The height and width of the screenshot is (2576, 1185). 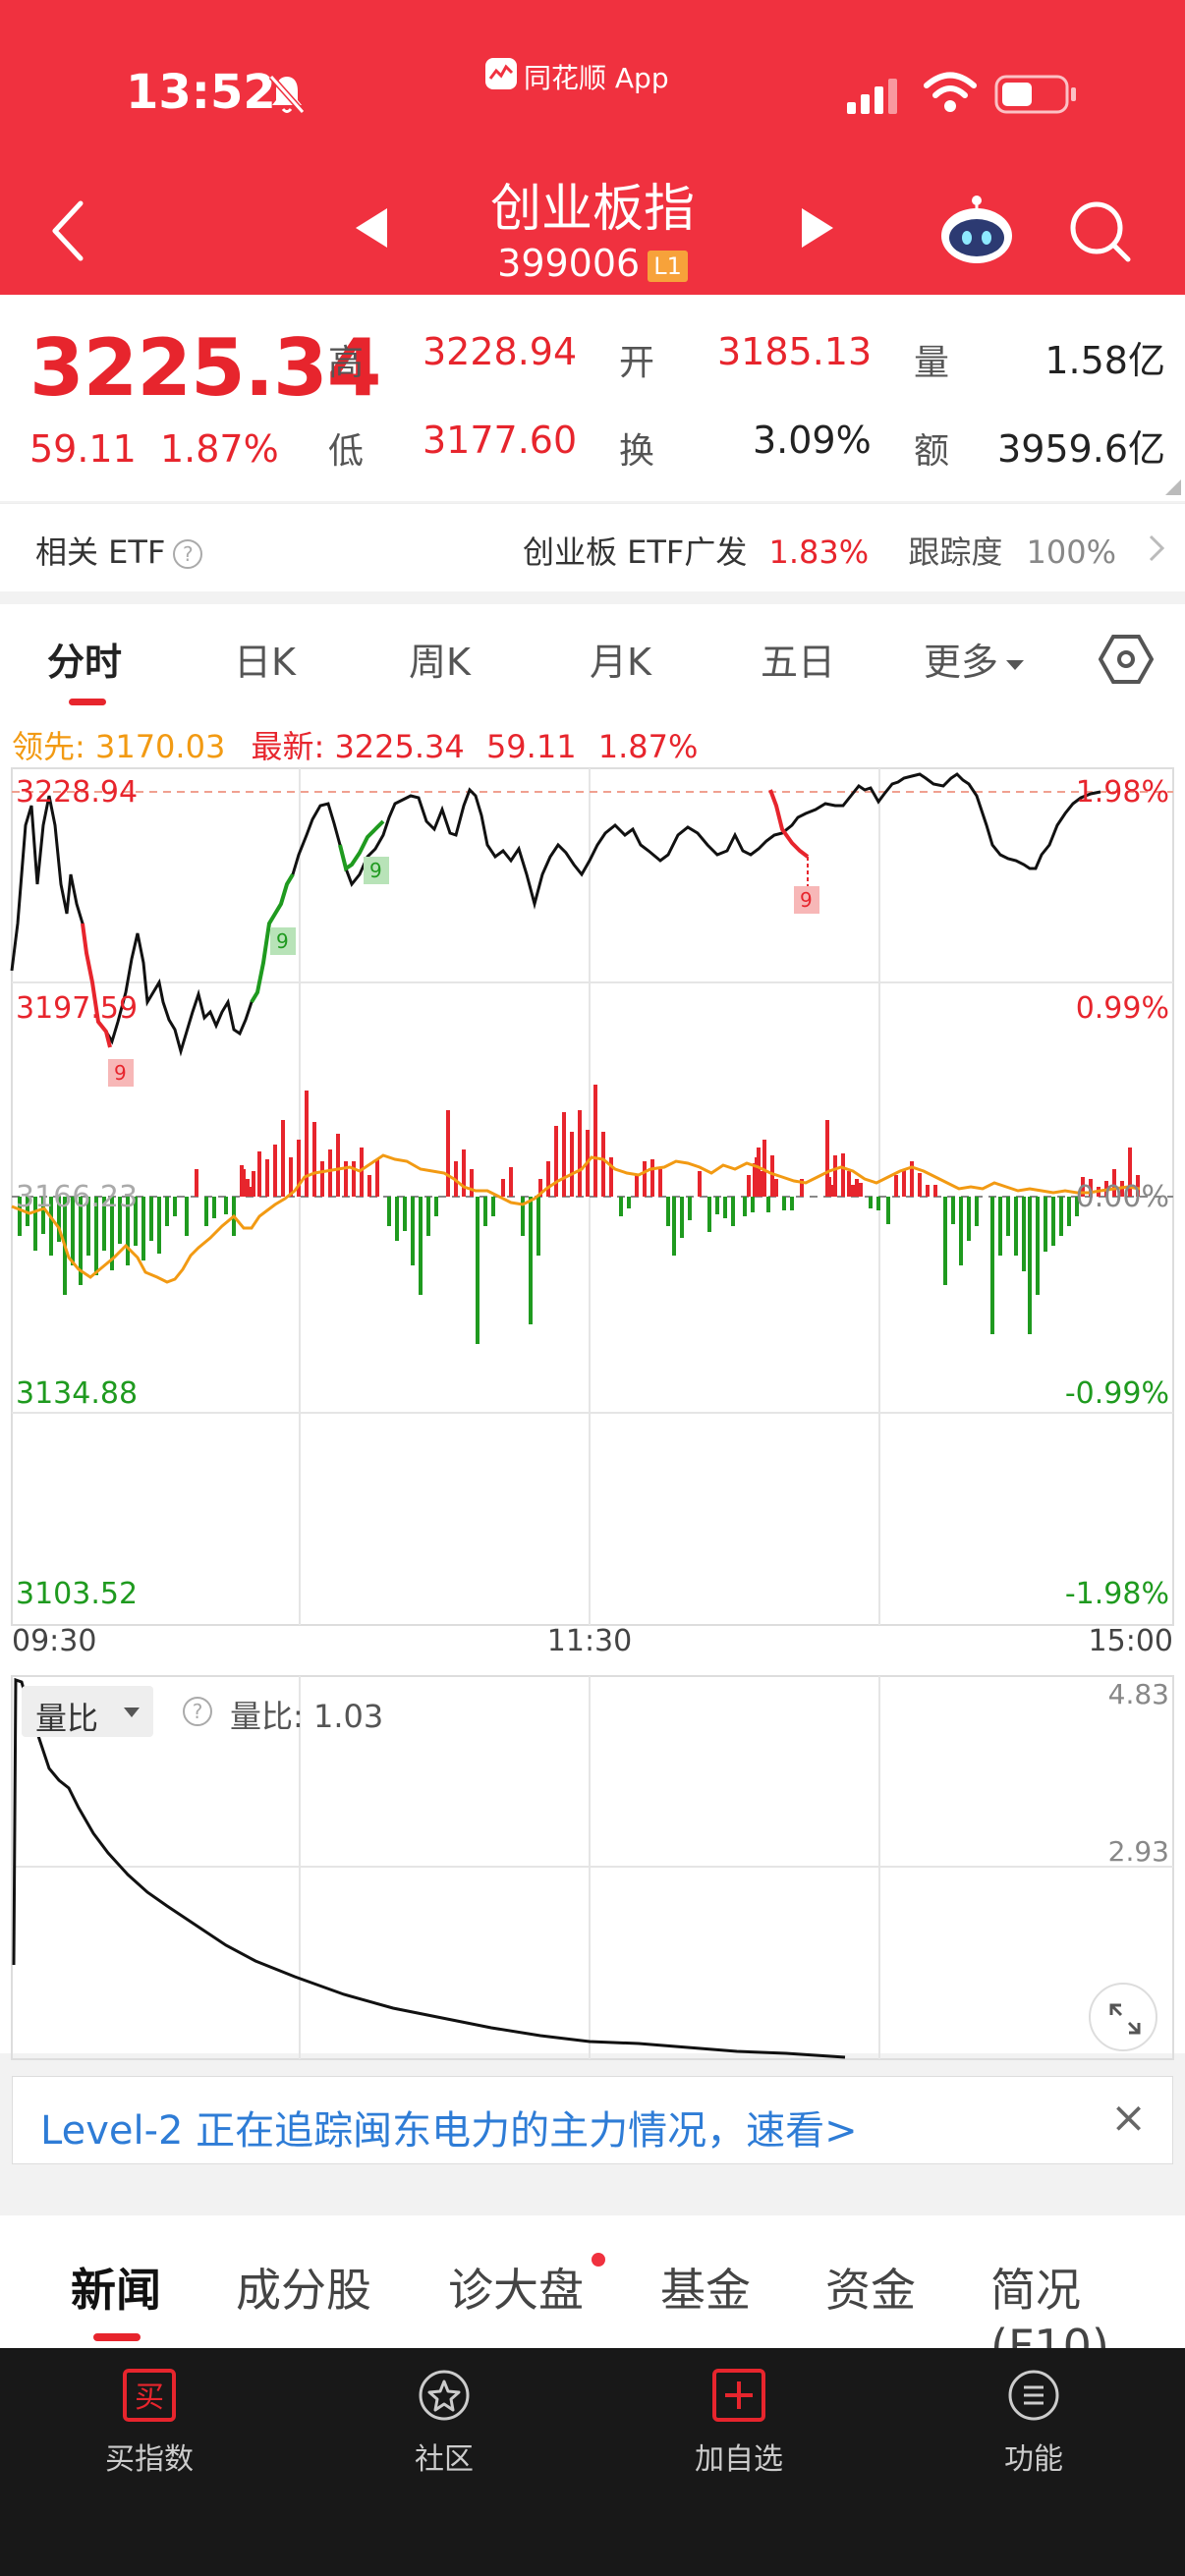 What do you see at coordinates (1138, 1694) in the screenshot?
I see `vr-tick-0: 4.83` at bounding box center [1138, 1694].